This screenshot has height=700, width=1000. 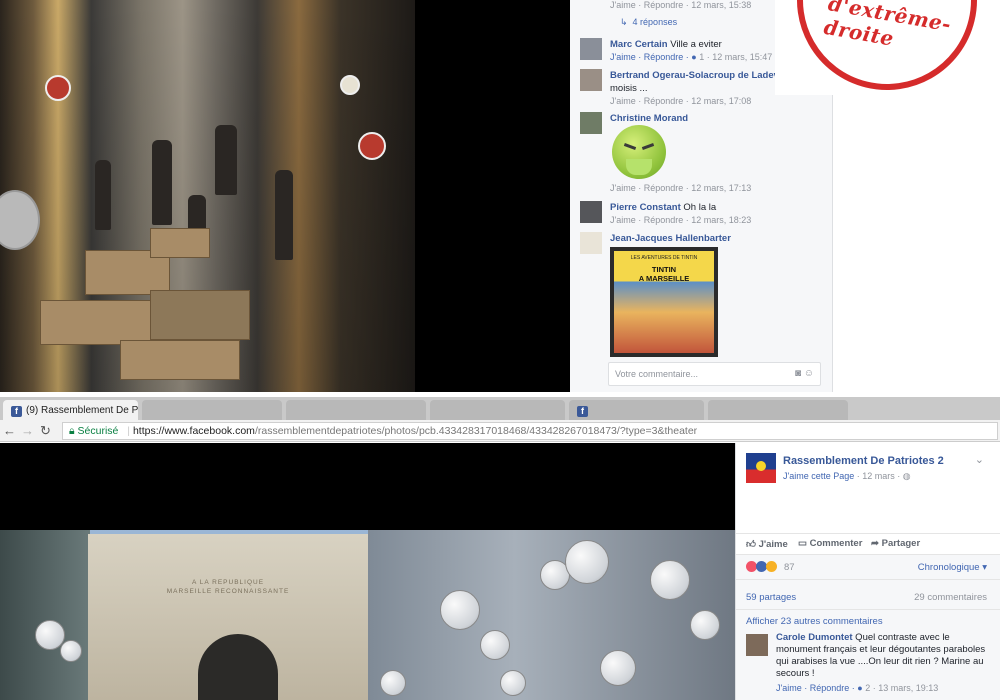 What do you see at coordinates (645, 207) in the screenshot?
I see `commenter-name: Pierre Constant` at bounding box center [645, 207].